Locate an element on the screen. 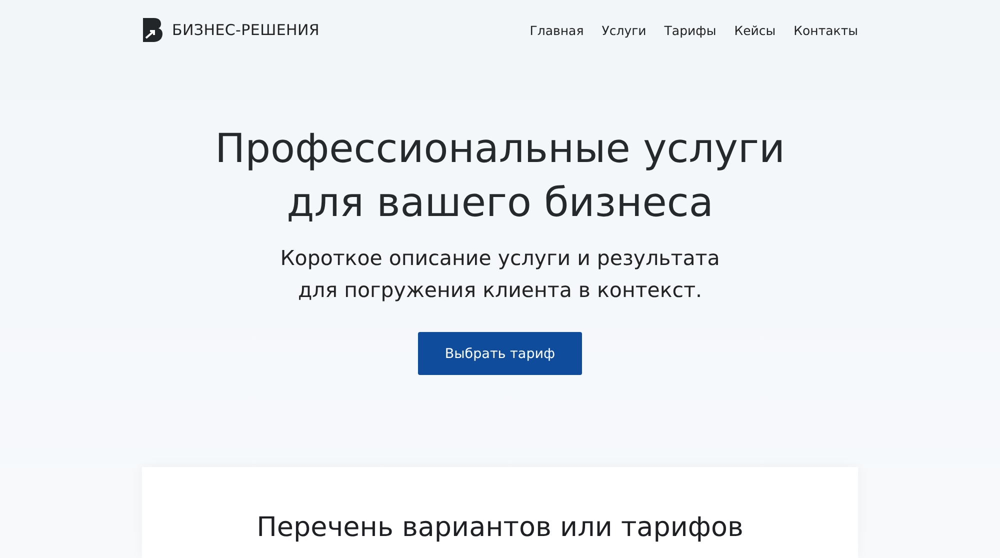  hero-title: Профессиональные услуги для вашего бизнеса is located at coordinates (500, 176).